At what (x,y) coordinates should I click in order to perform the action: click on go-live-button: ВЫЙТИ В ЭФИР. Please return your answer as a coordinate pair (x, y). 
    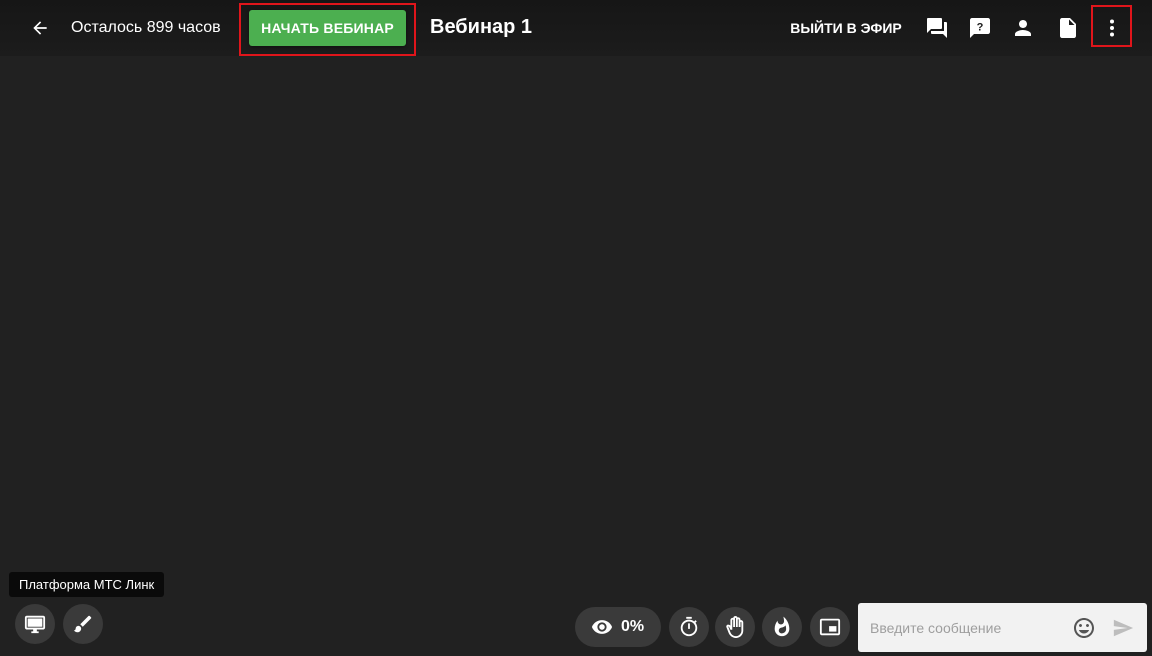
    Looking at the image, I should click on (846, 28).